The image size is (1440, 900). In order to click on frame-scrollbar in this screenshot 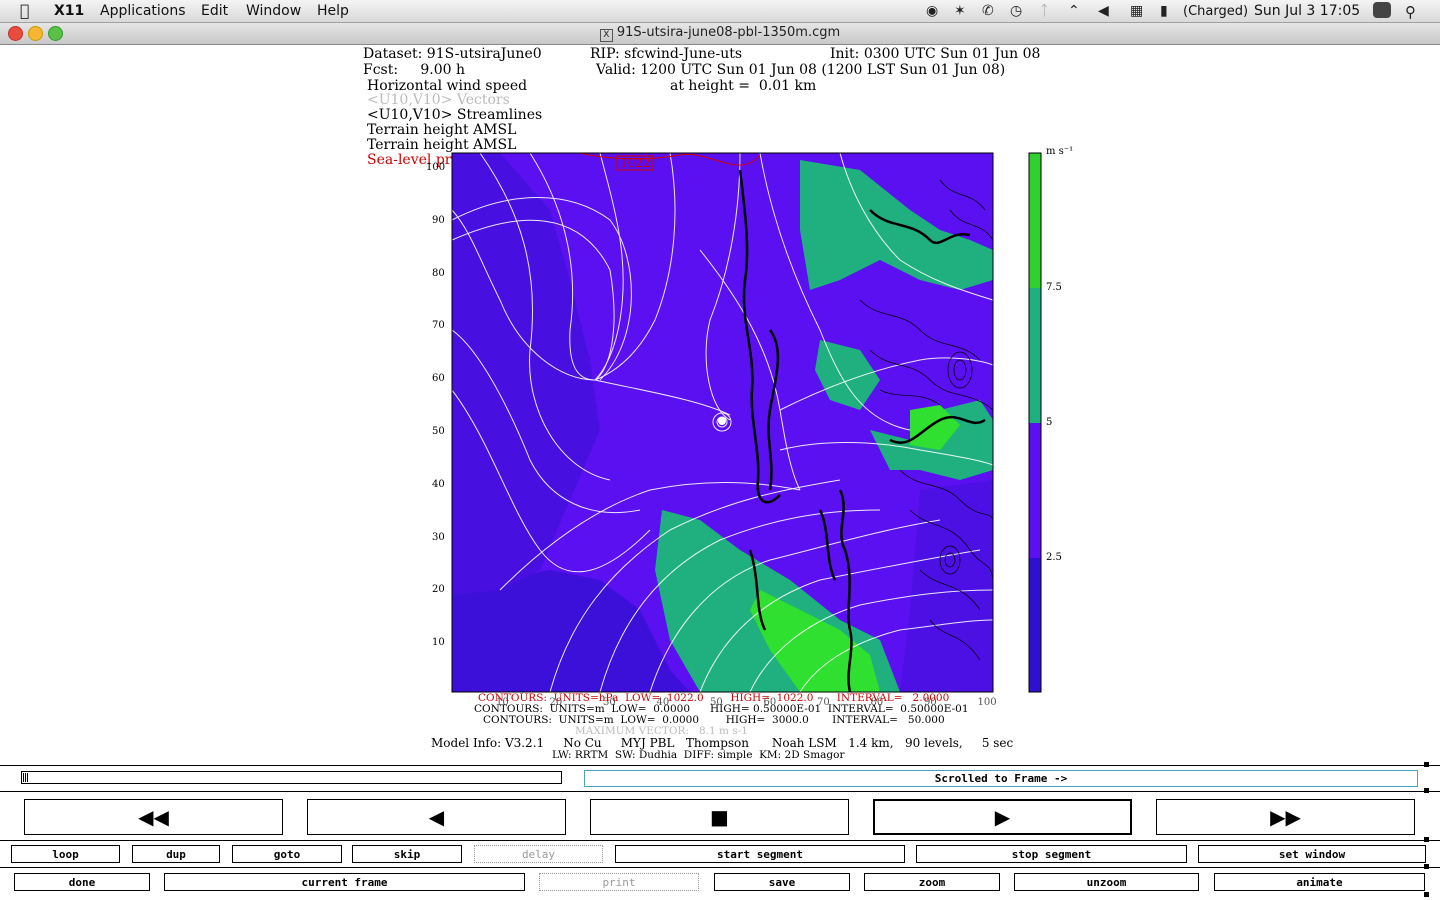, I will do `click(291, 777)`.